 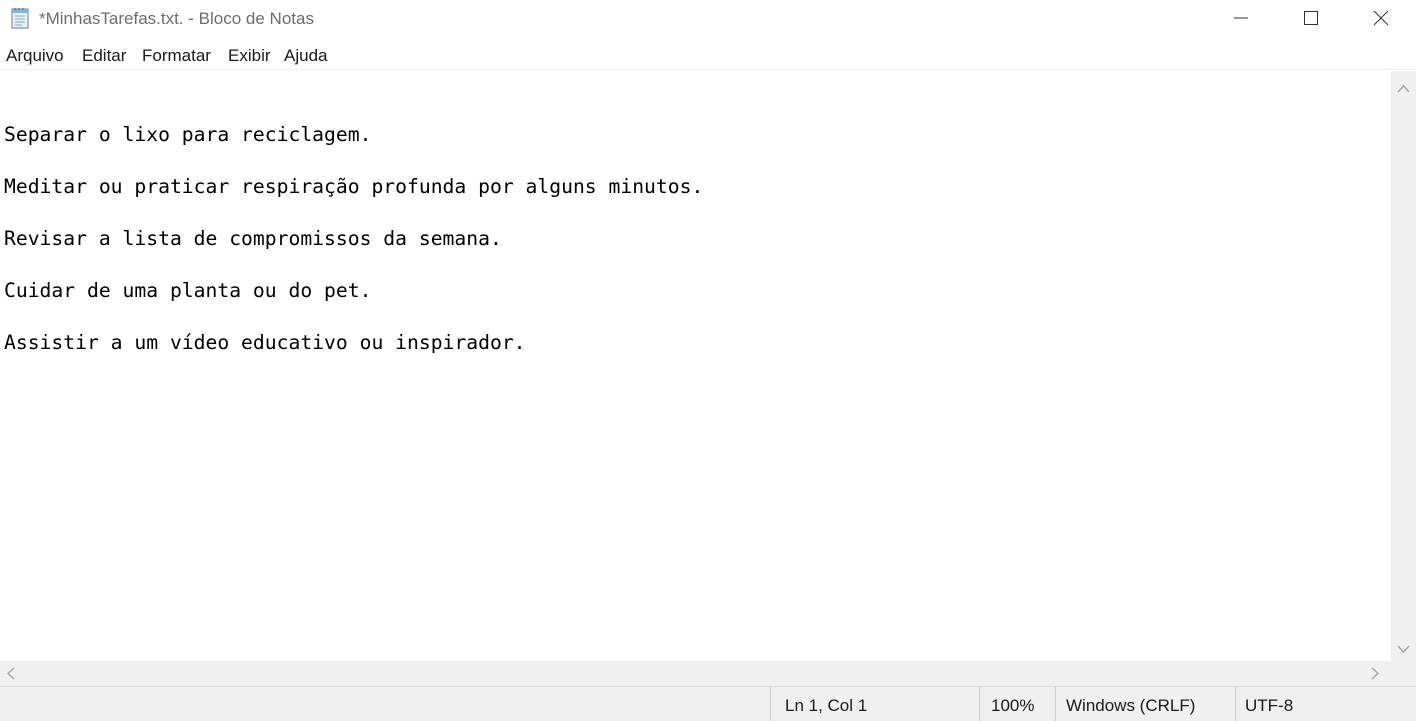 What do you see at coordinates (104, 56) in the screenshot?
I see `menu-editar: Editar` at bounding box center [104, 56].